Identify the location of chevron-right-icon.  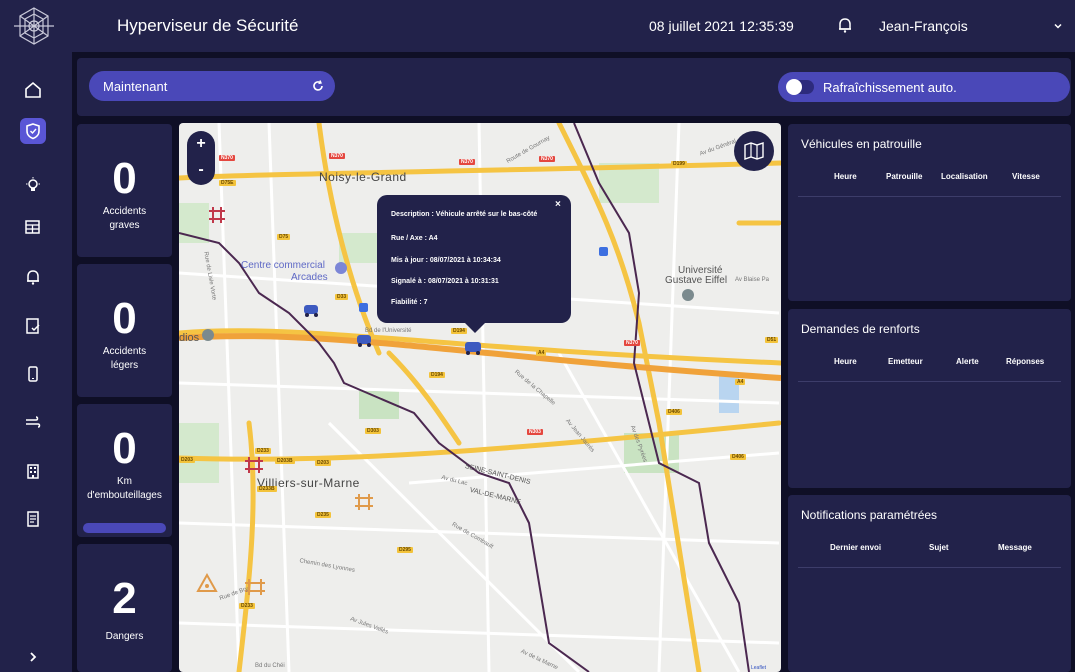
(33, 657).